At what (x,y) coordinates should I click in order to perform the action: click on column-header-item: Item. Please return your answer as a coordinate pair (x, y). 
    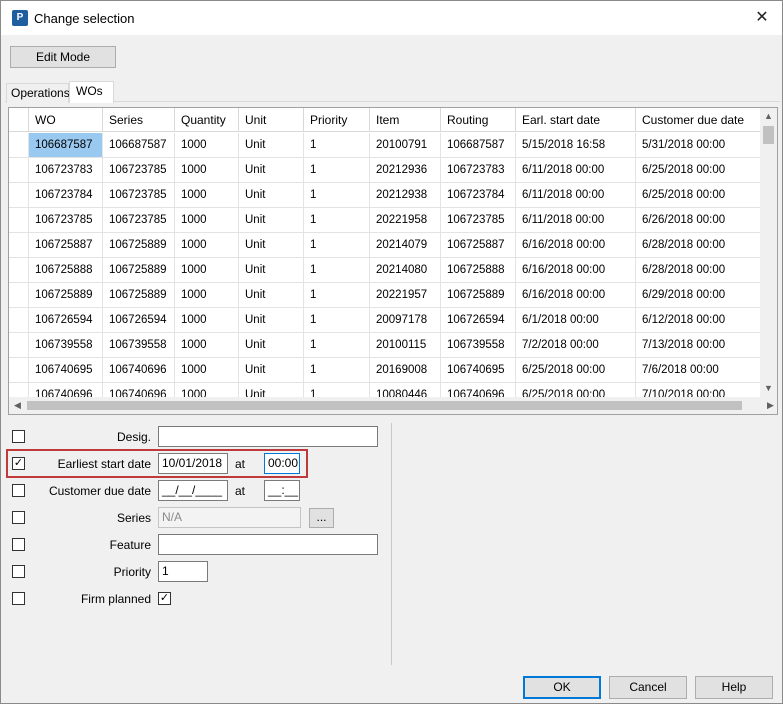
    Looking at the image, I should click on (405, 120).